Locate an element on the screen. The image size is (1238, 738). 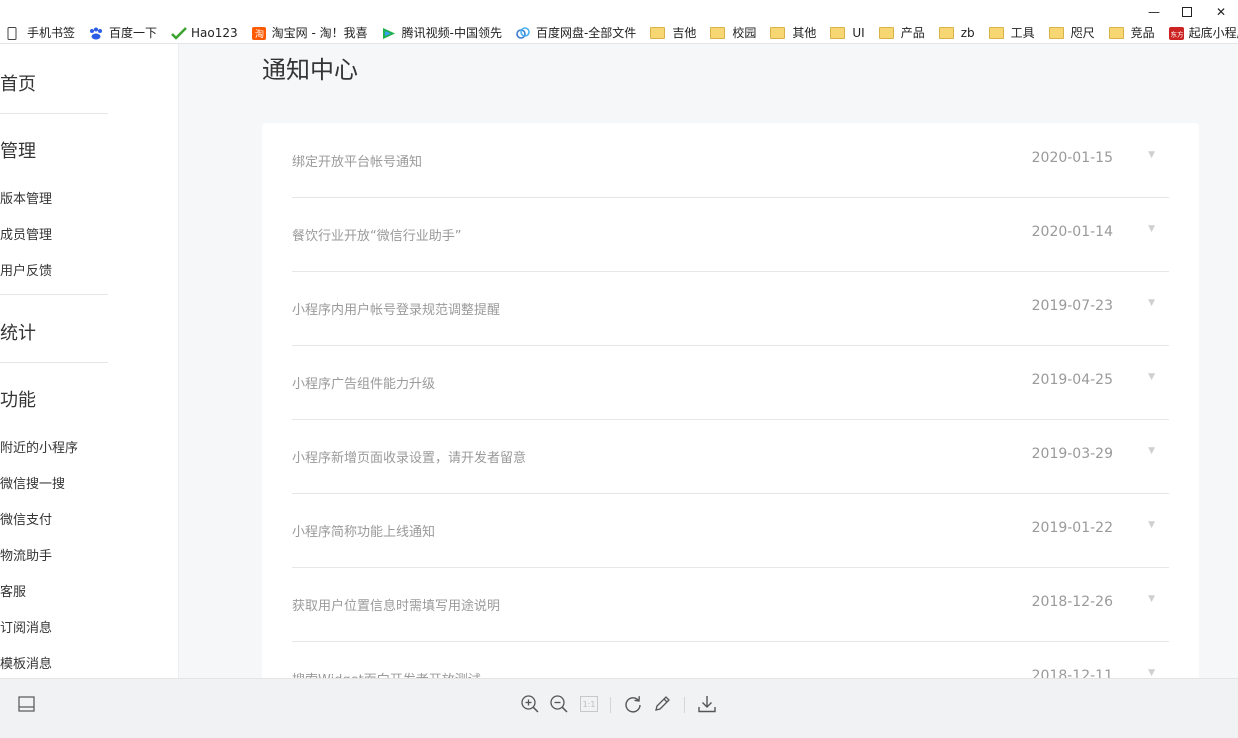
nav-item-subscribe-message: 订阅消息 is located at coordinates (26, 626).